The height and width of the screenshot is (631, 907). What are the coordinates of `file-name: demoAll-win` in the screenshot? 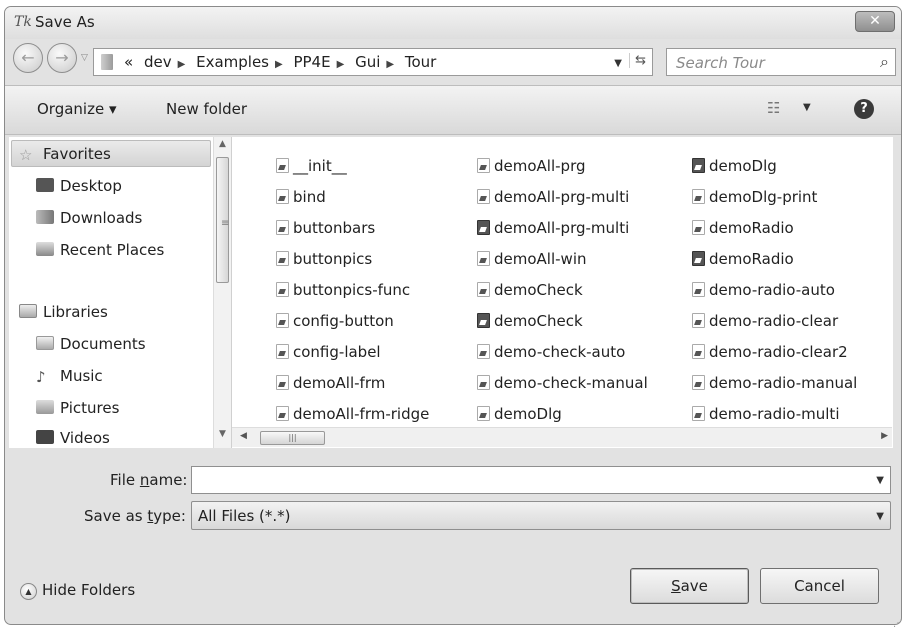 It's located at (540, 259).